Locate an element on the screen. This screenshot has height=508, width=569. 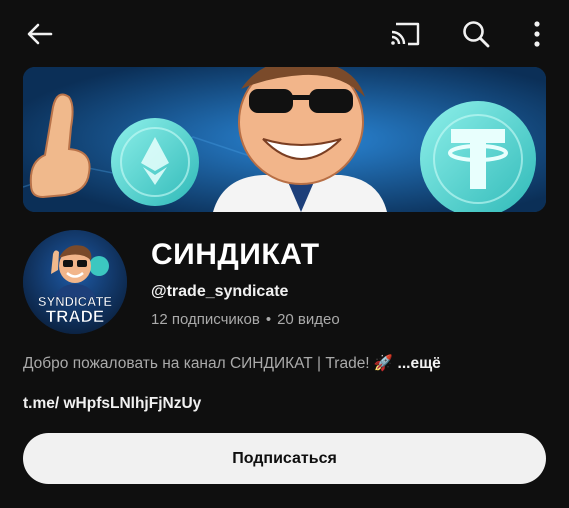
top-app-bar is located at coordinates (284, 33).